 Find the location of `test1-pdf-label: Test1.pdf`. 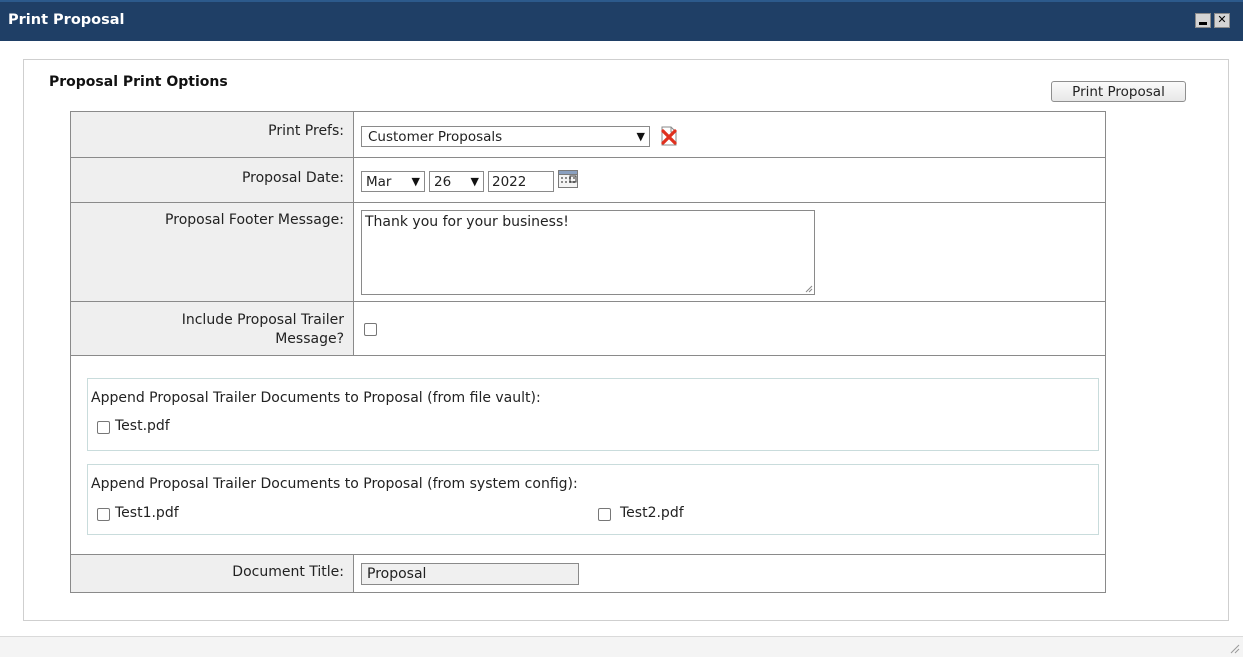

test1-pdf-label: Test1.pdf is located at coordinates (147, 513).